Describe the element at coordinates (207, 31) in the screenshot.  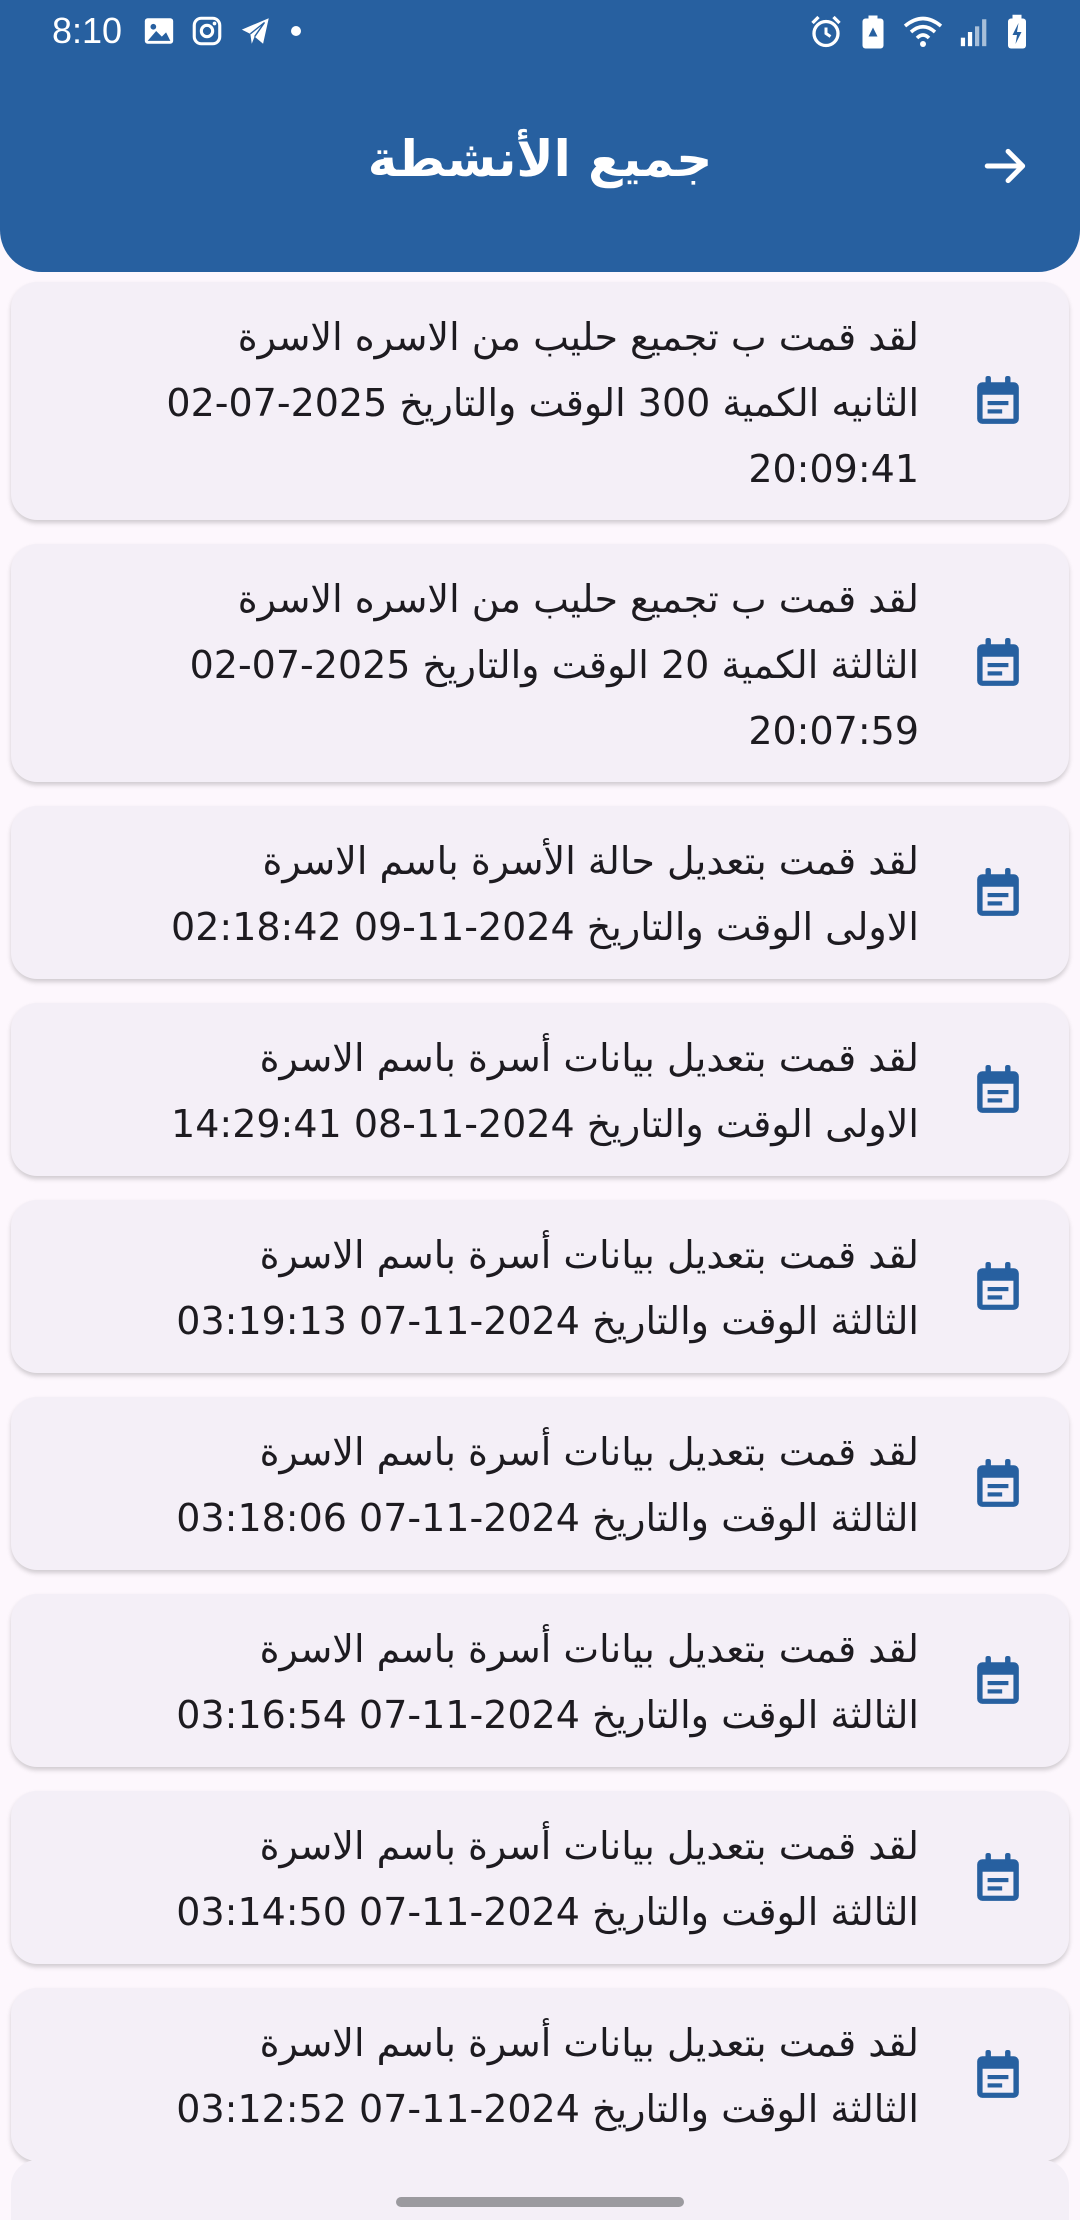
I see `instagram-icon` at that location.